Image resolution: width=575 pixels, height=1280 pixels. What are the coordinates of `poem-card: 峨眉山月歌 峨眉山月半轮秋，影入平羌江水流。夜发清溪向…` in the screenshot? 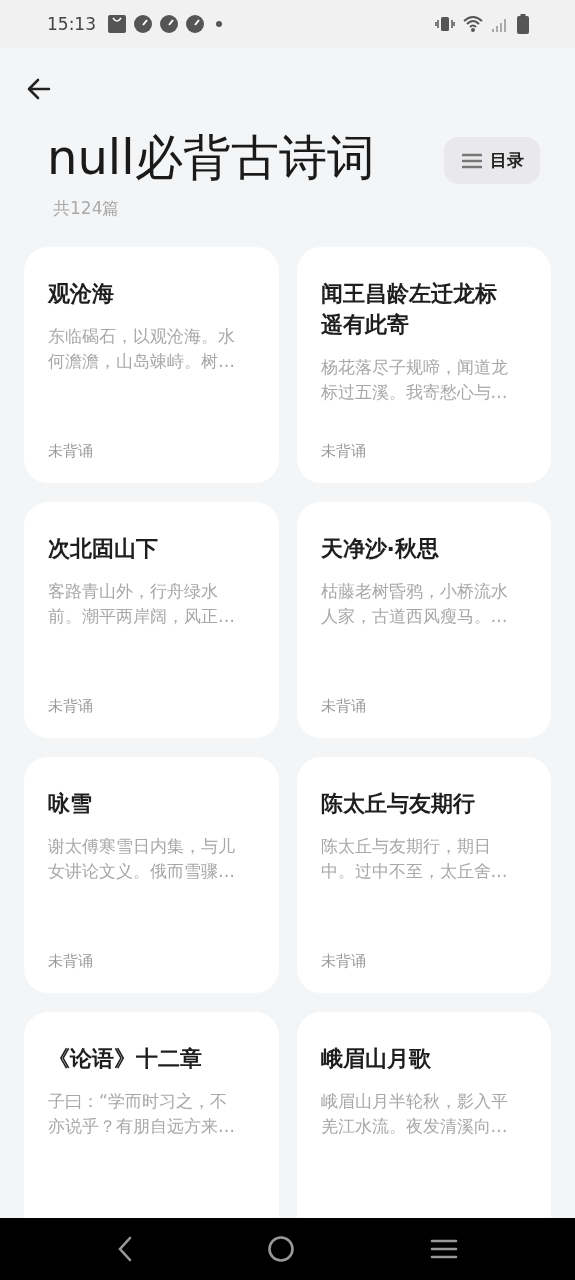 It's located at (423, 1115).